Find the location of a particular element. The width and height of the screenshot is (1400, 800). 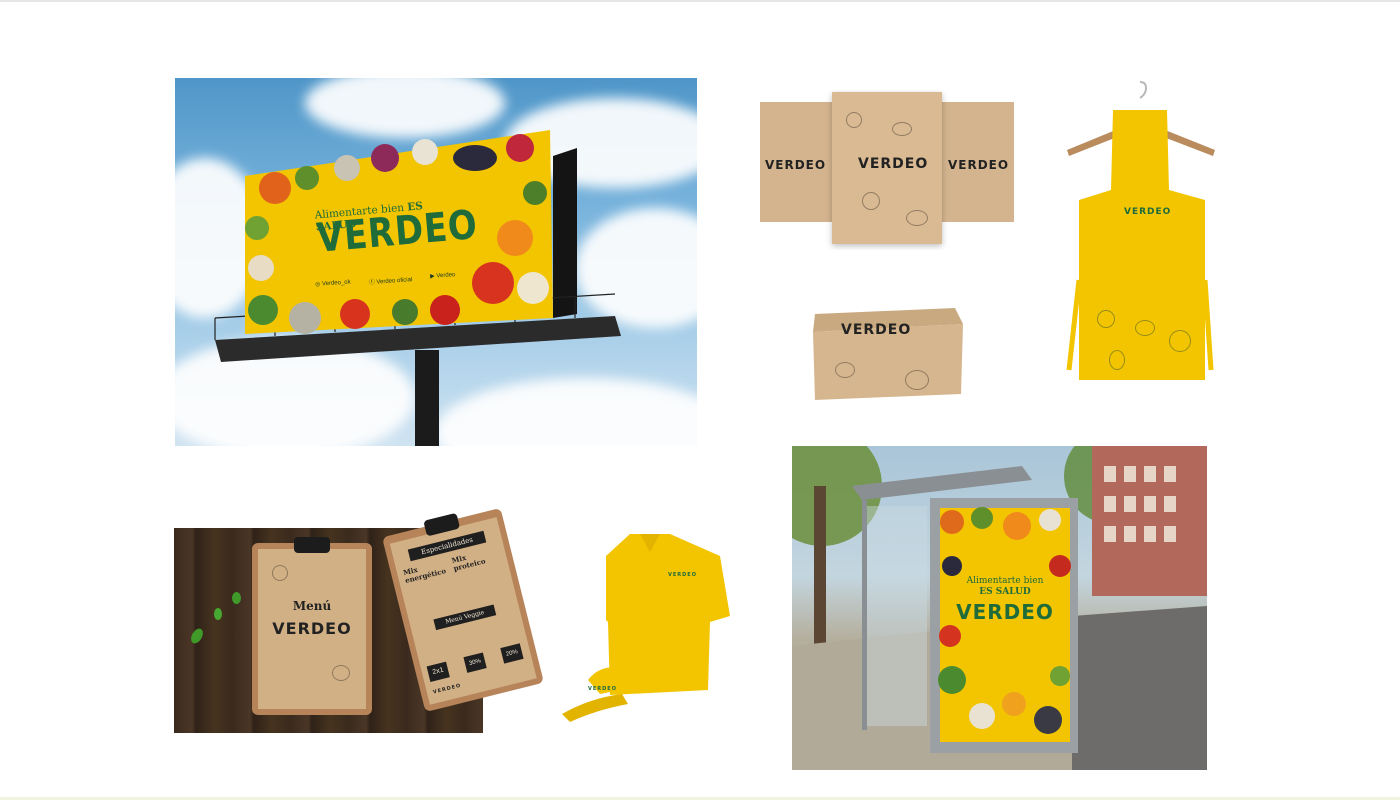

busstop-tagline: Alimentarte bien ES SALUD is located at coordinates (1005, 587).